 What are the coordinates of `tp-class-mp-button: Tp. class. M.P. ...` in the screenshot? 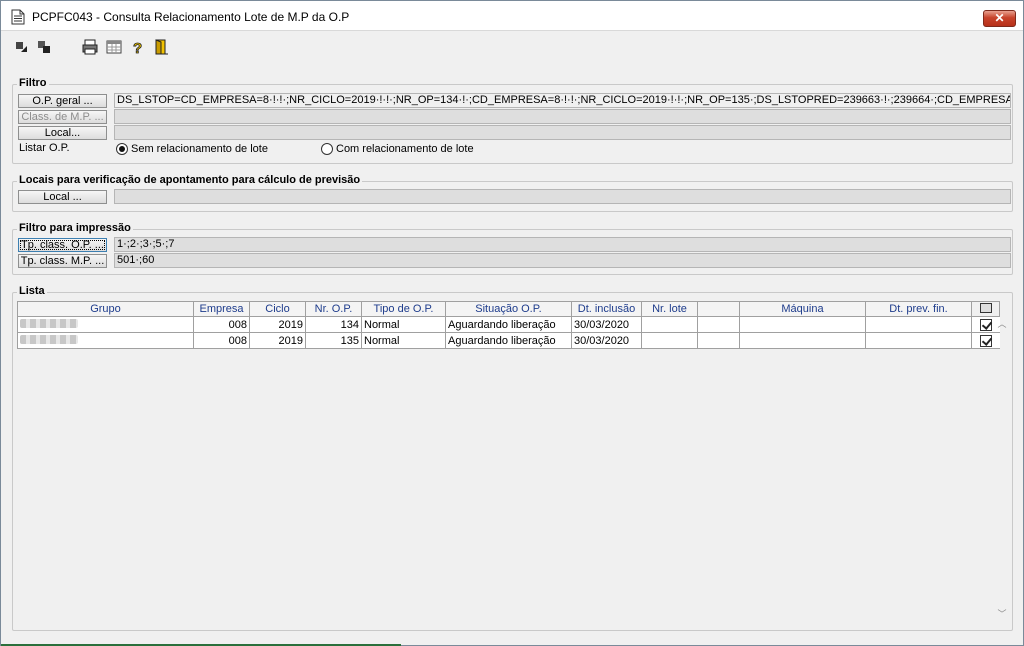 It's located at (62, 261).